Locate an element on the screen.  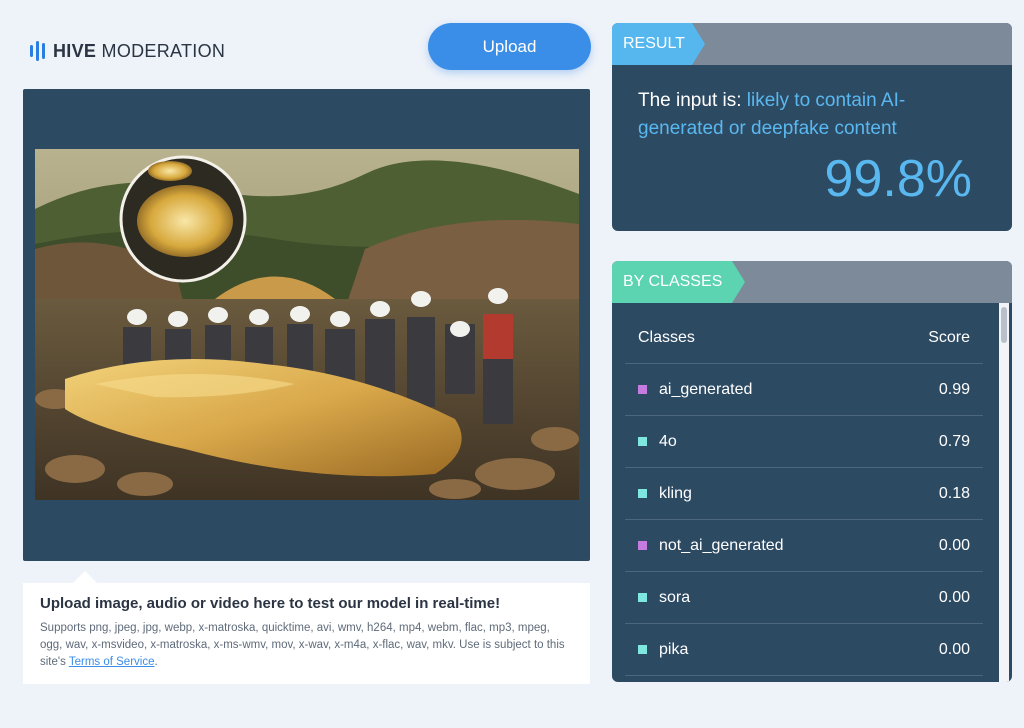
result-tag: RESULT is located at coordinates (658, 44).